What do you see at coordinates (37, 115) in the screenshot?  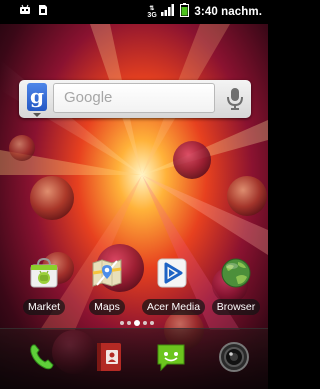 I see `dropdown-arrow-icon` at bounding box center [37, 115].